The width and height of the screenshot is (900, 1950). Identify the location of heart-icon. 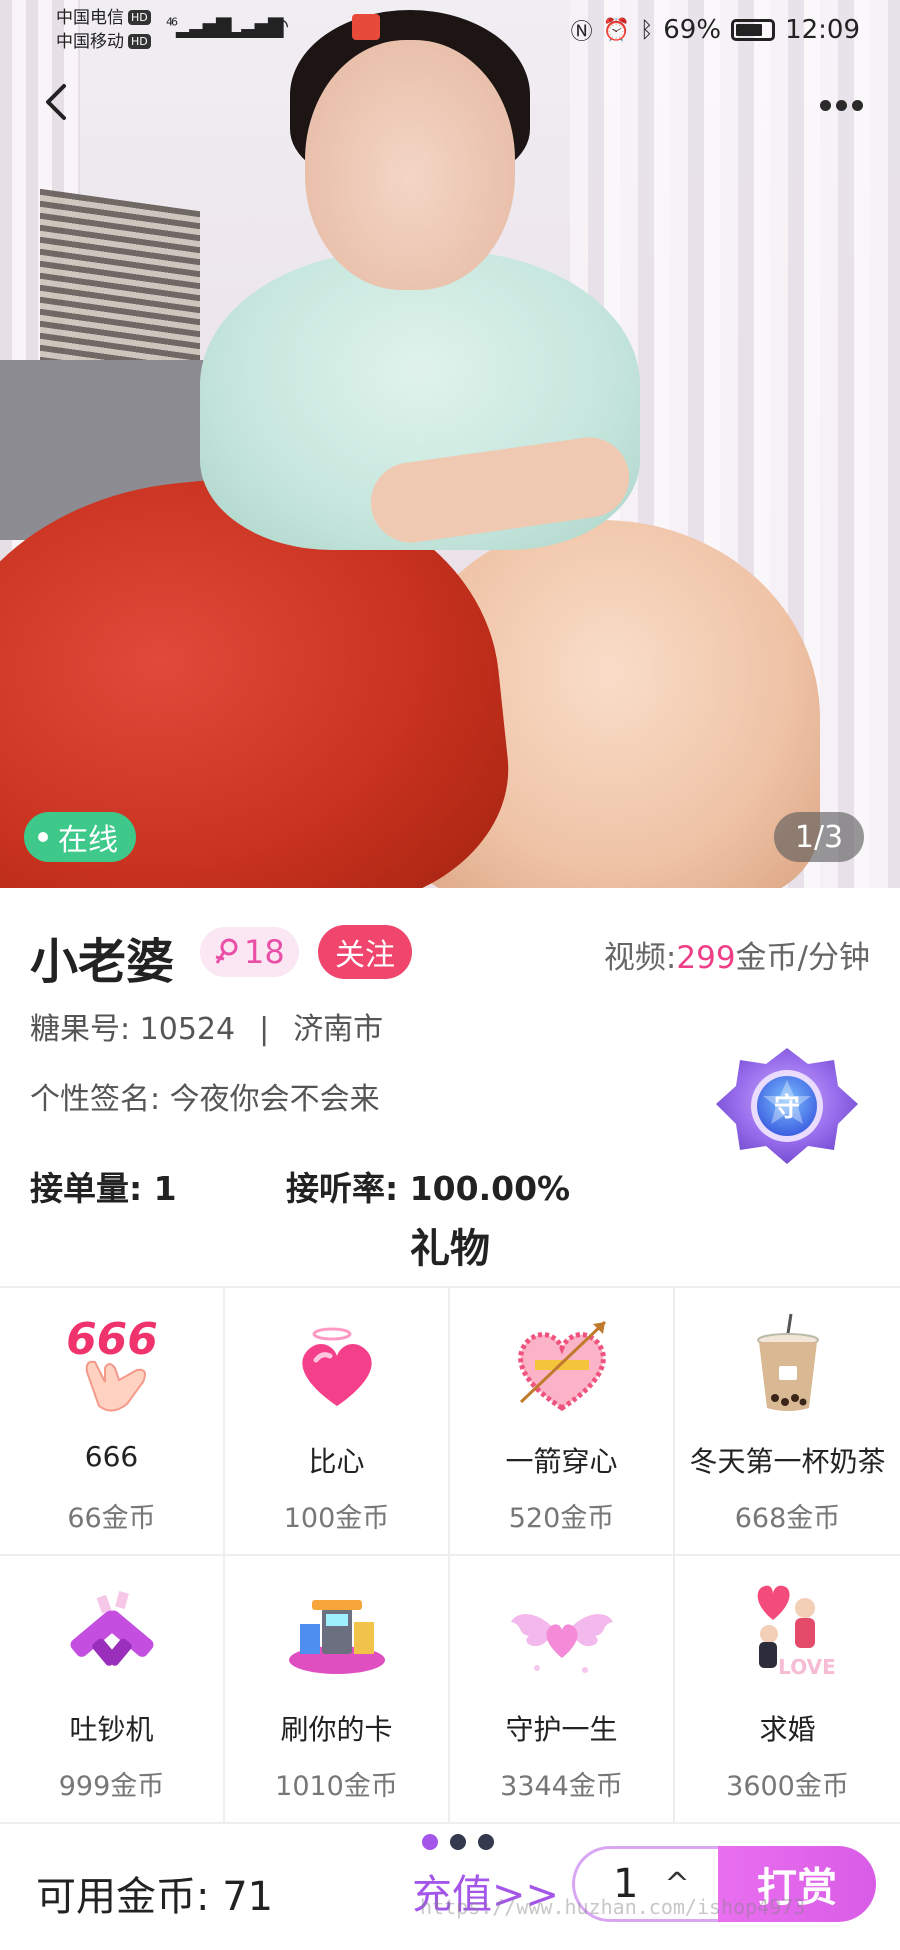
(336, 1366).